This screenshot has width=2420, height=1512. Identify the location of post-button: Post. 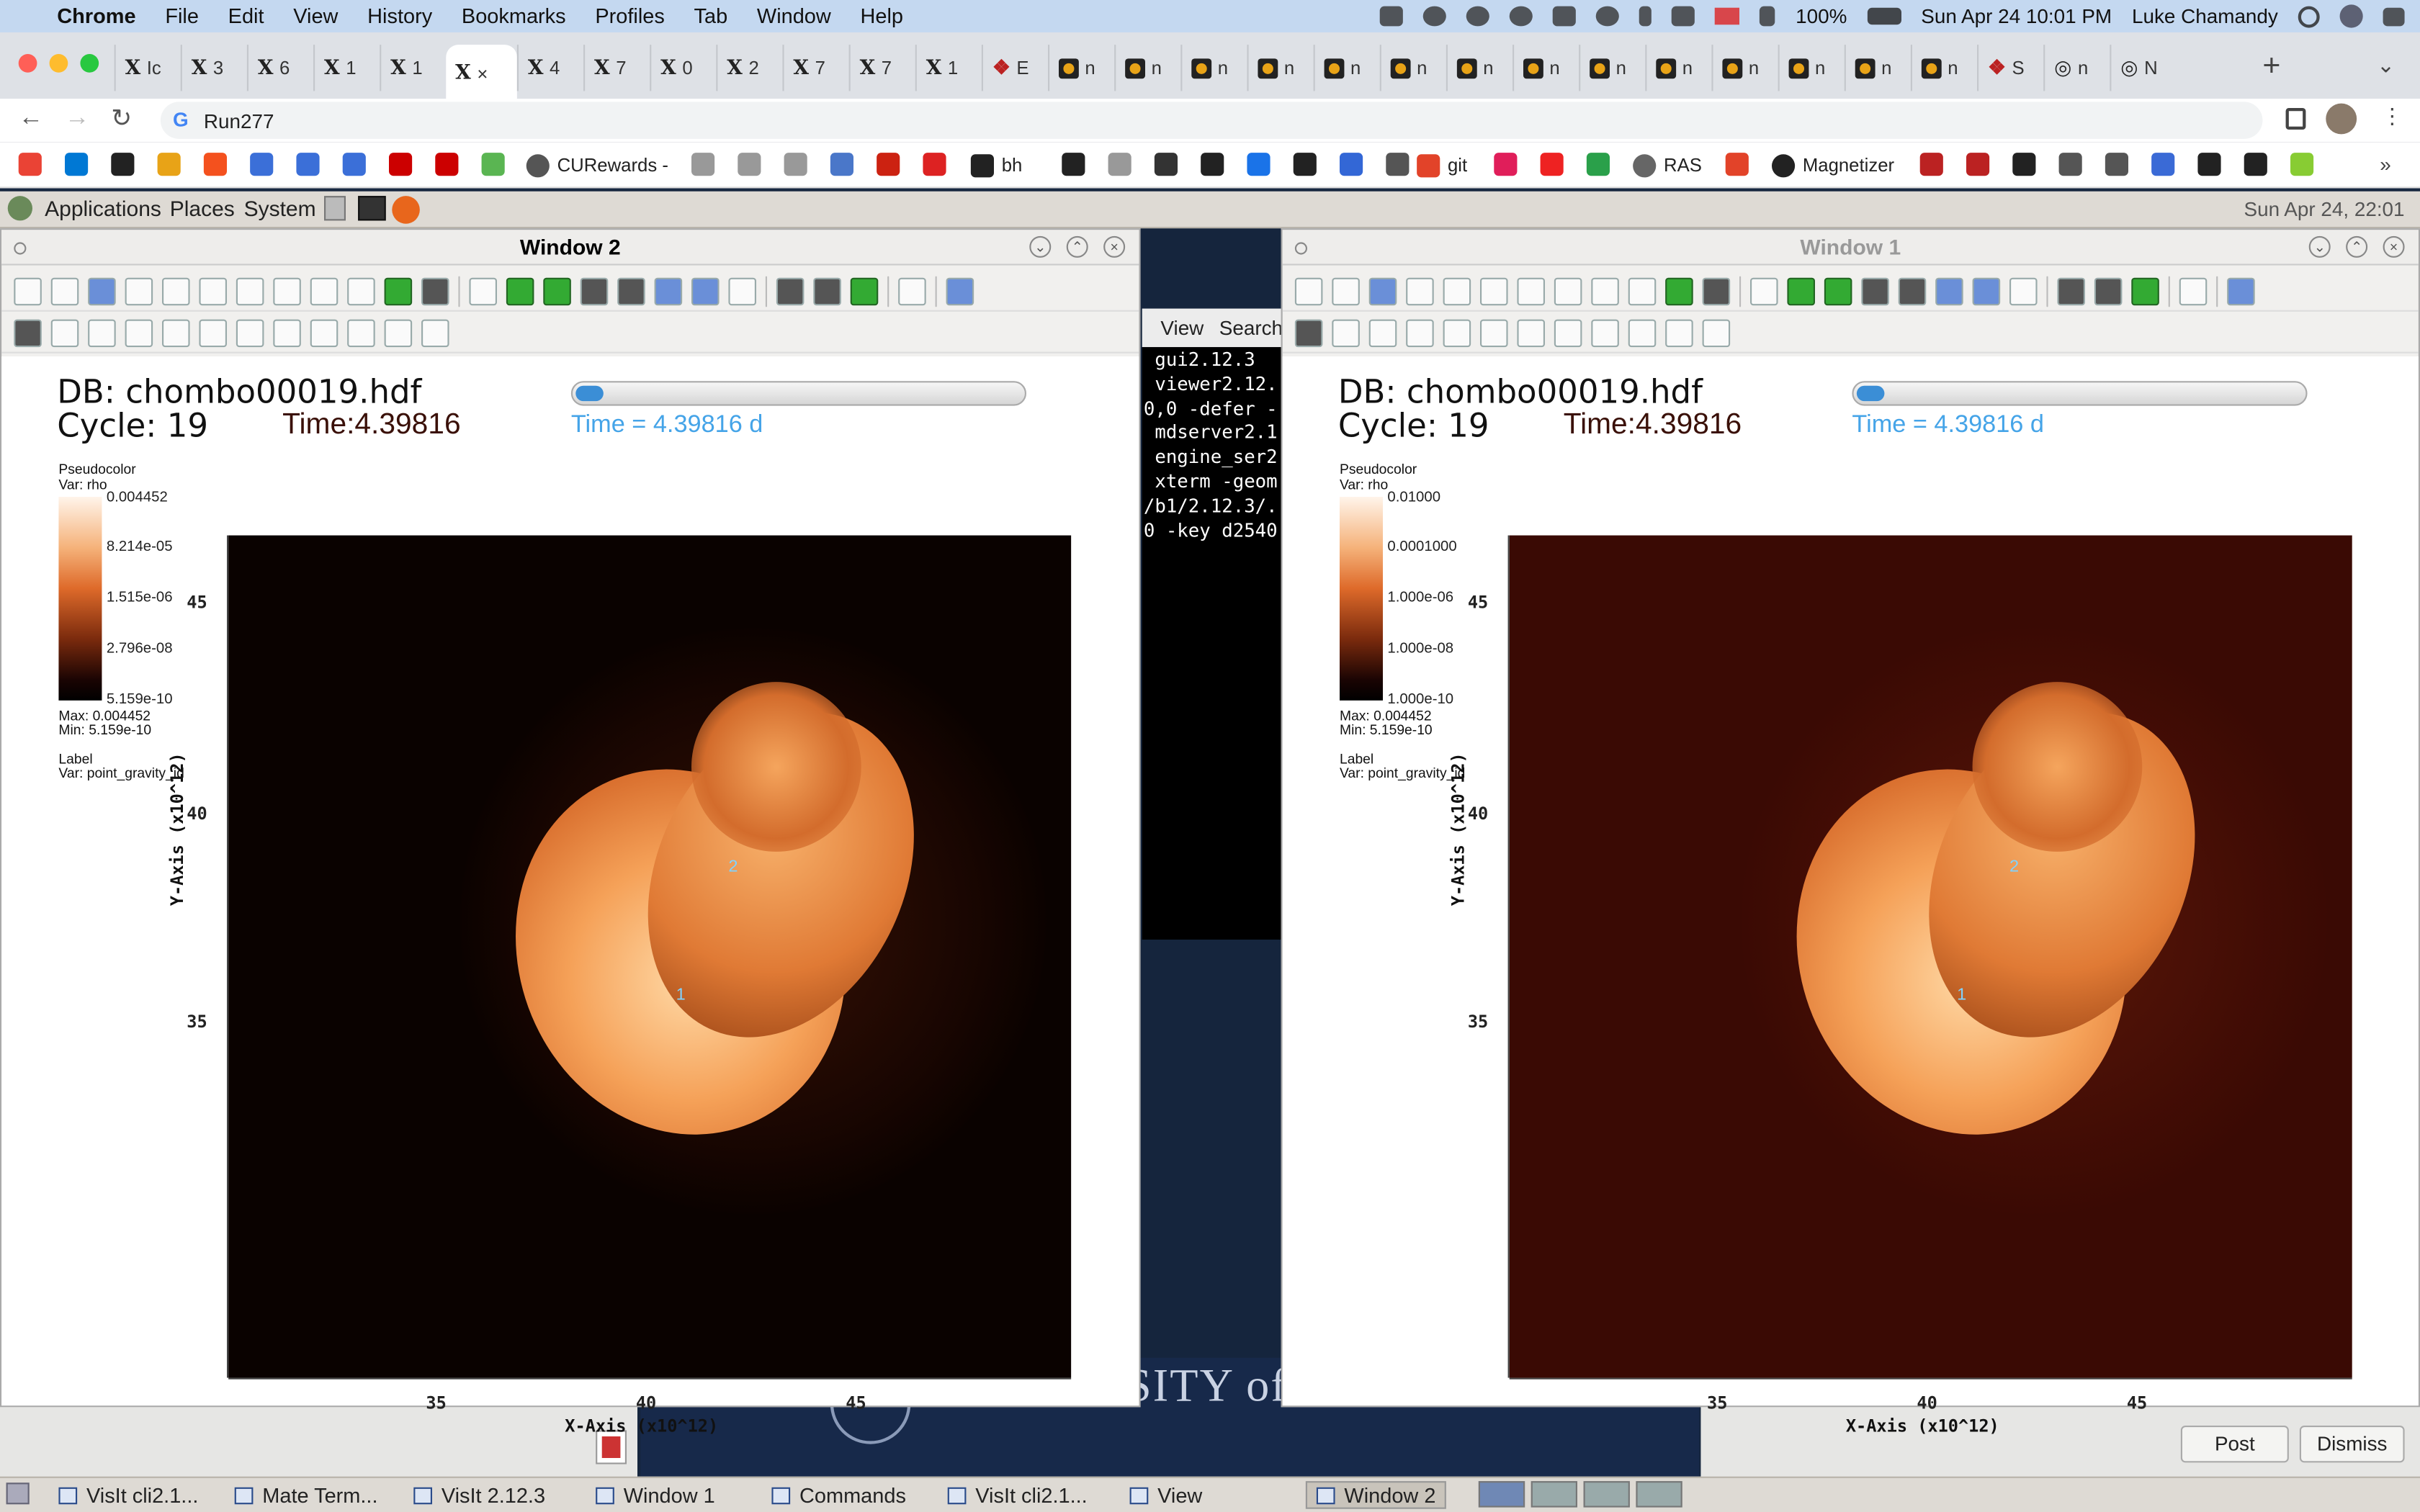
(2234, 1444).